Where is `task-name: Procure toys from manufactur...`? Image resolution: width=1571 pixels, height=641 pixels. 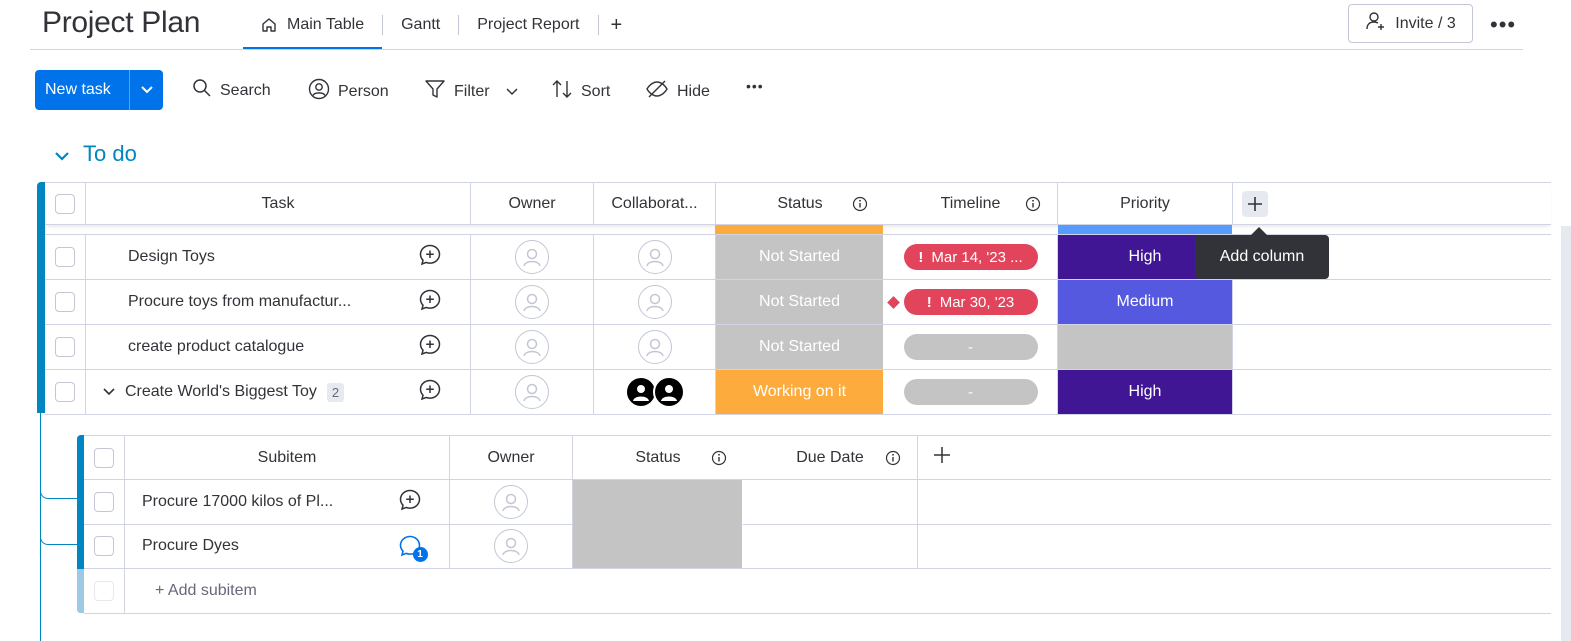
task-name: Procure toys from manufactur... is located at coordinates (239, 302).